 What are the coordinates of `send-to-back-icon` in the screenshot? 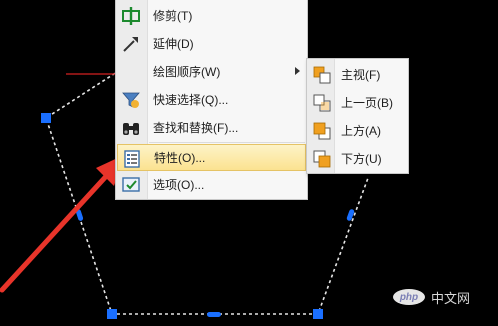 It's located at (322, 103).